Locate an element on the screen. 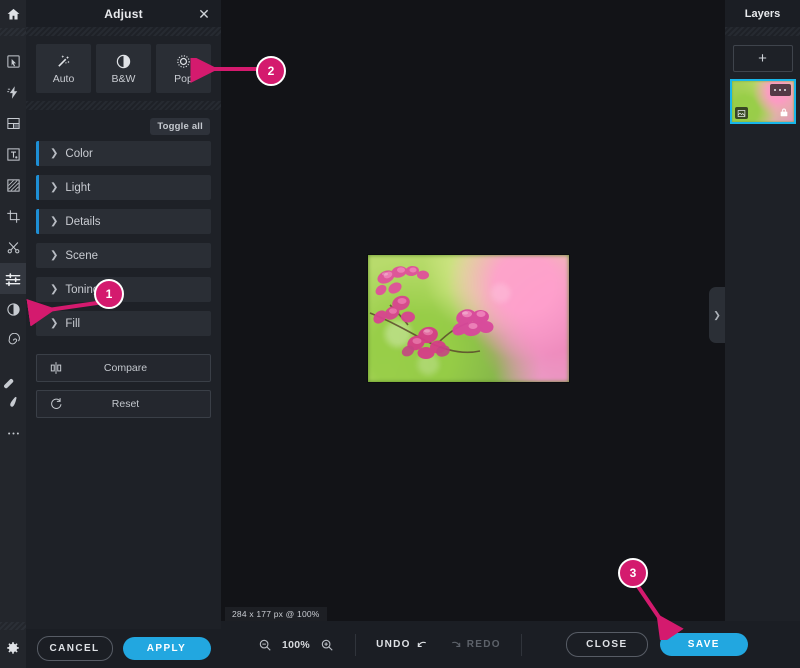 Image resolution: width=800 pixels, height=668 pixels. panel-collapse-handle: ❯ is located at coordinates (717, 315).